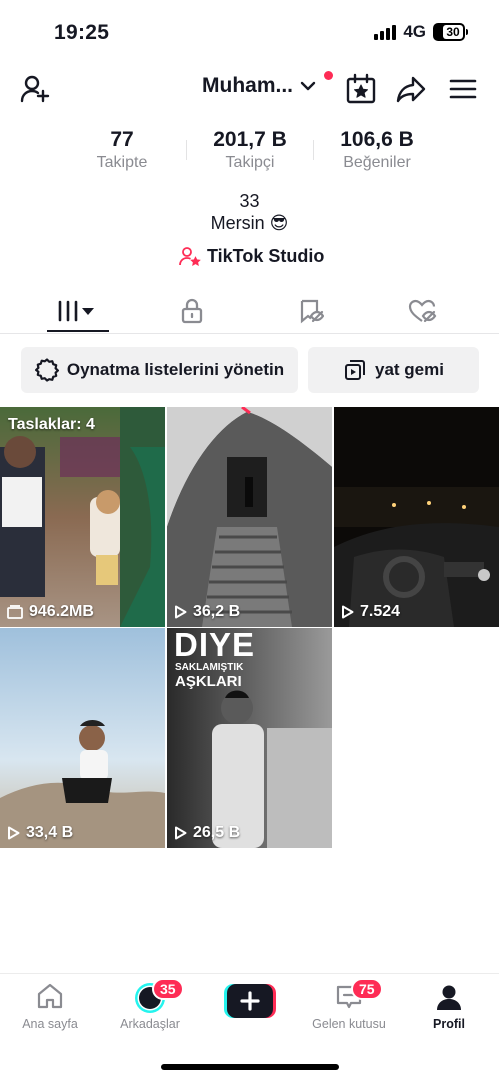 This screenshot has height=1080, width=499. I want to click on manage-playlists-label: Oynatma listelerini yönetin, so click(175, 369).